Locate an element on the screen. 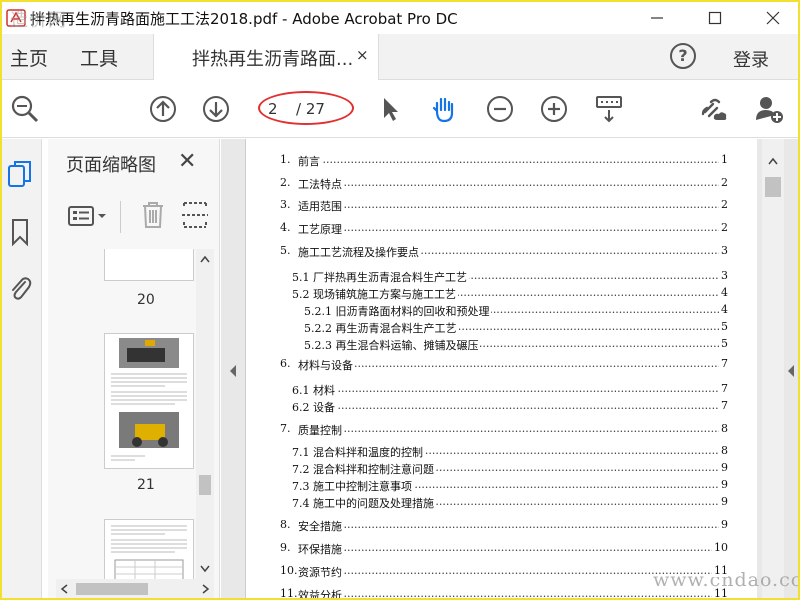 The width and height of the screenshot is (800, 600). toc-entry-title: 5.2.1 旧沥青路面材料的回收和预处理 is located at coordinates (398, 311).